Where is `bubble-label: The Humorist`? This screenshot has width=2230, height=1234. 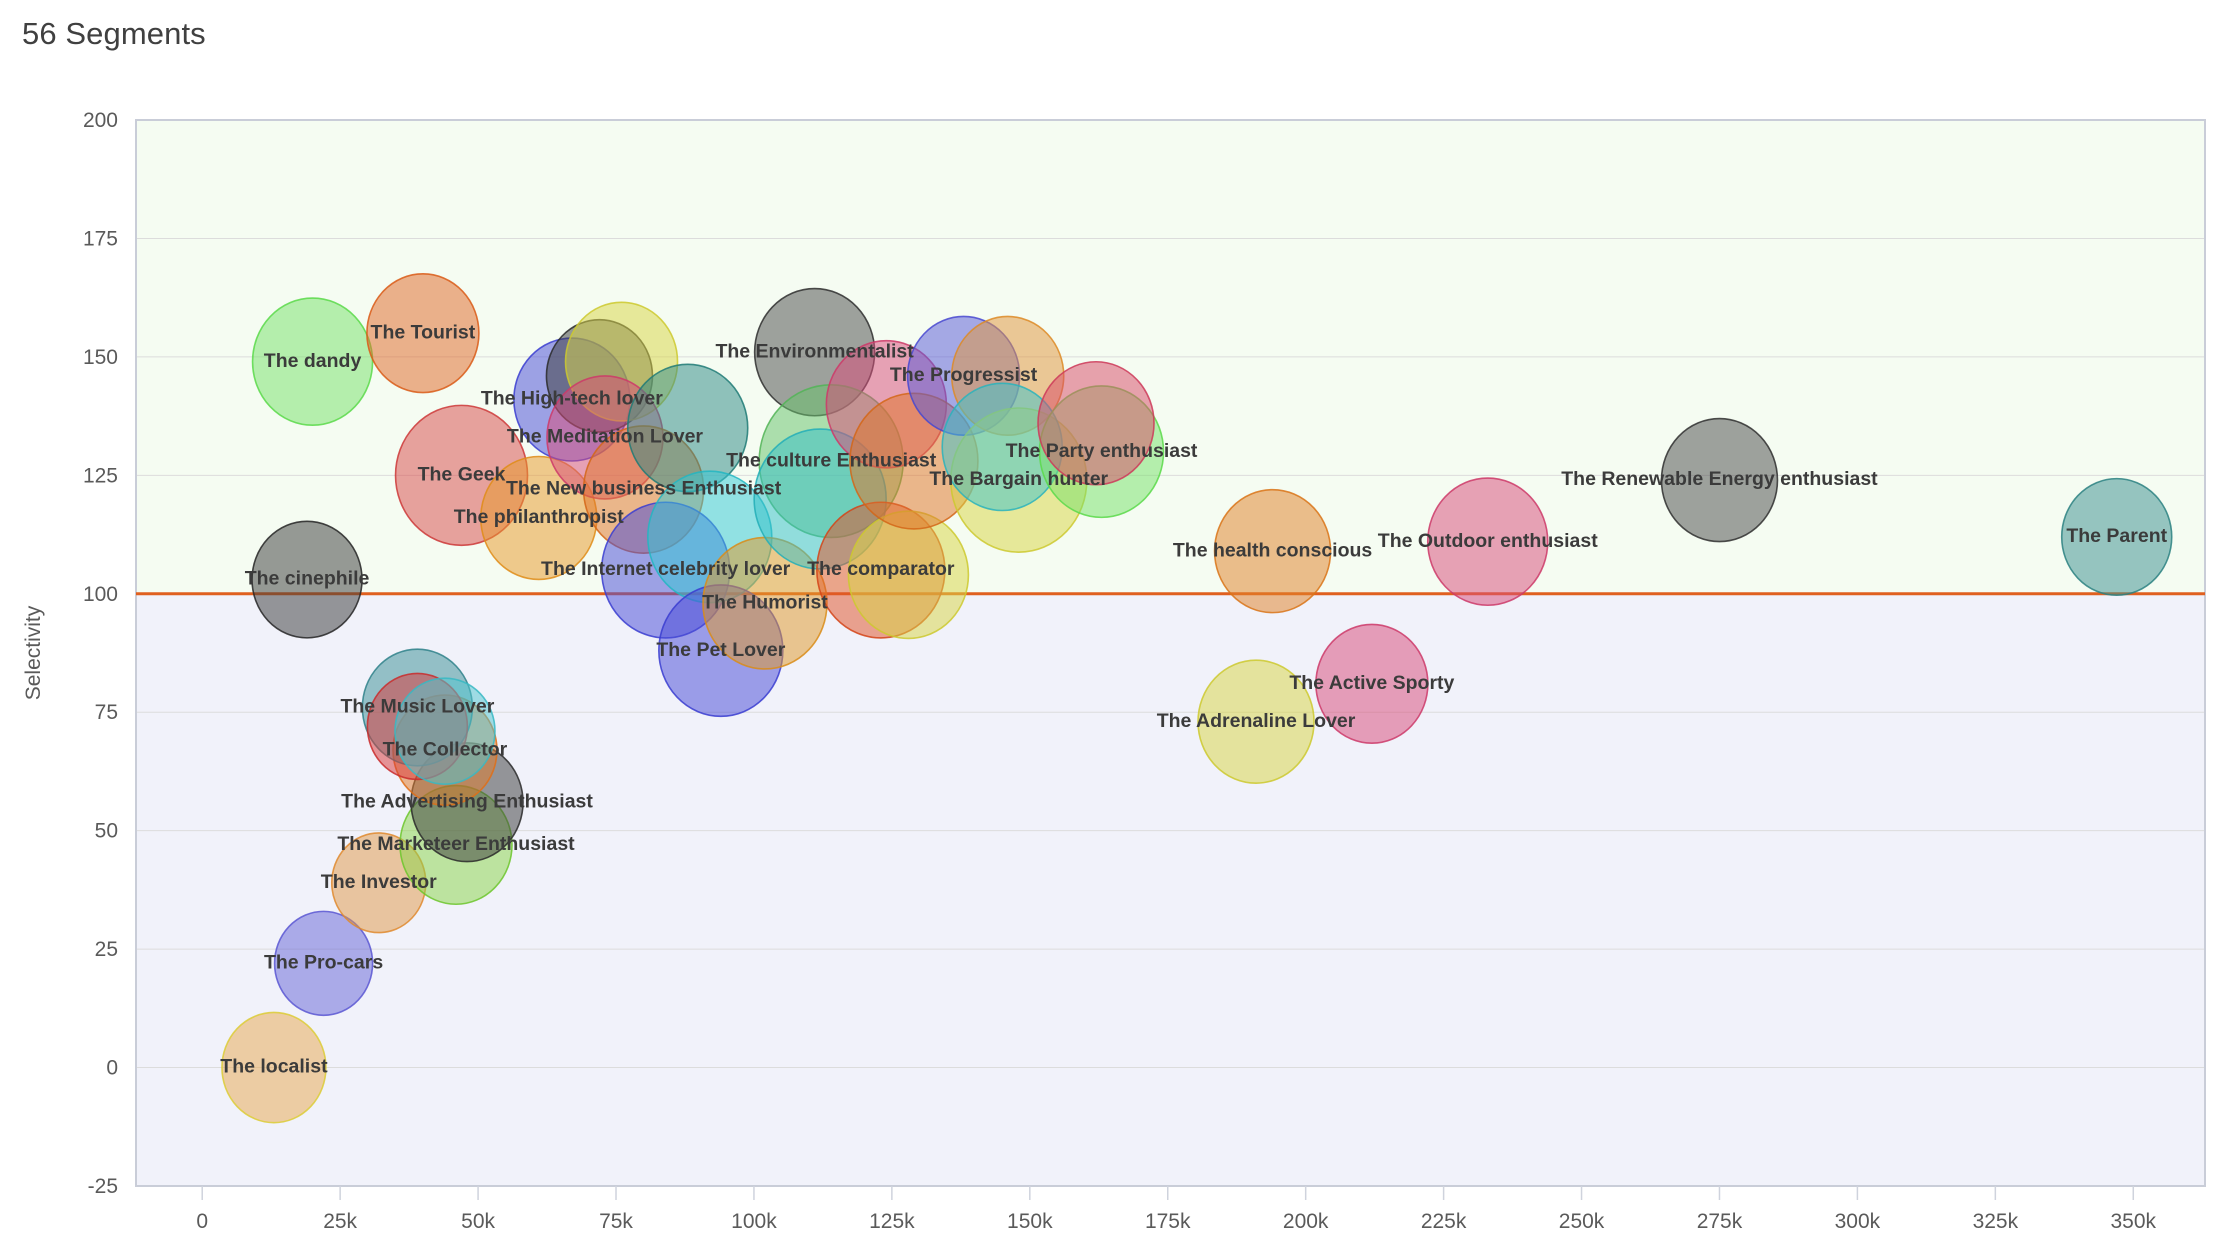 bubble-label: The Humorist is located at coordinates (765, 602).